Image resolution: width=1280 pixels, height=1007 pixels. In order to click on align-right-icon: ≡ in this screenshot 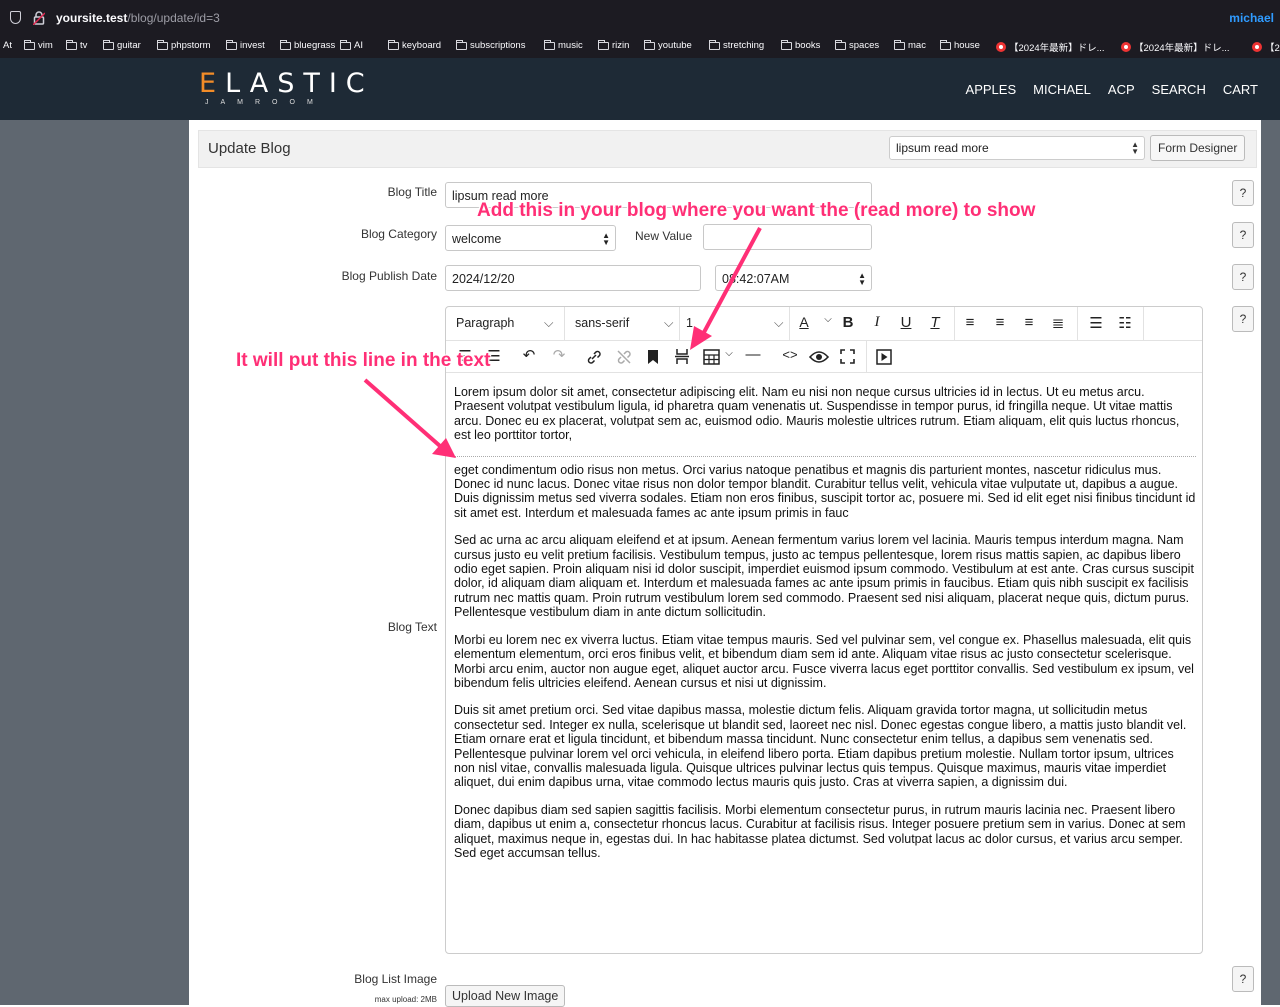, I will do `click(1029, 322)`.